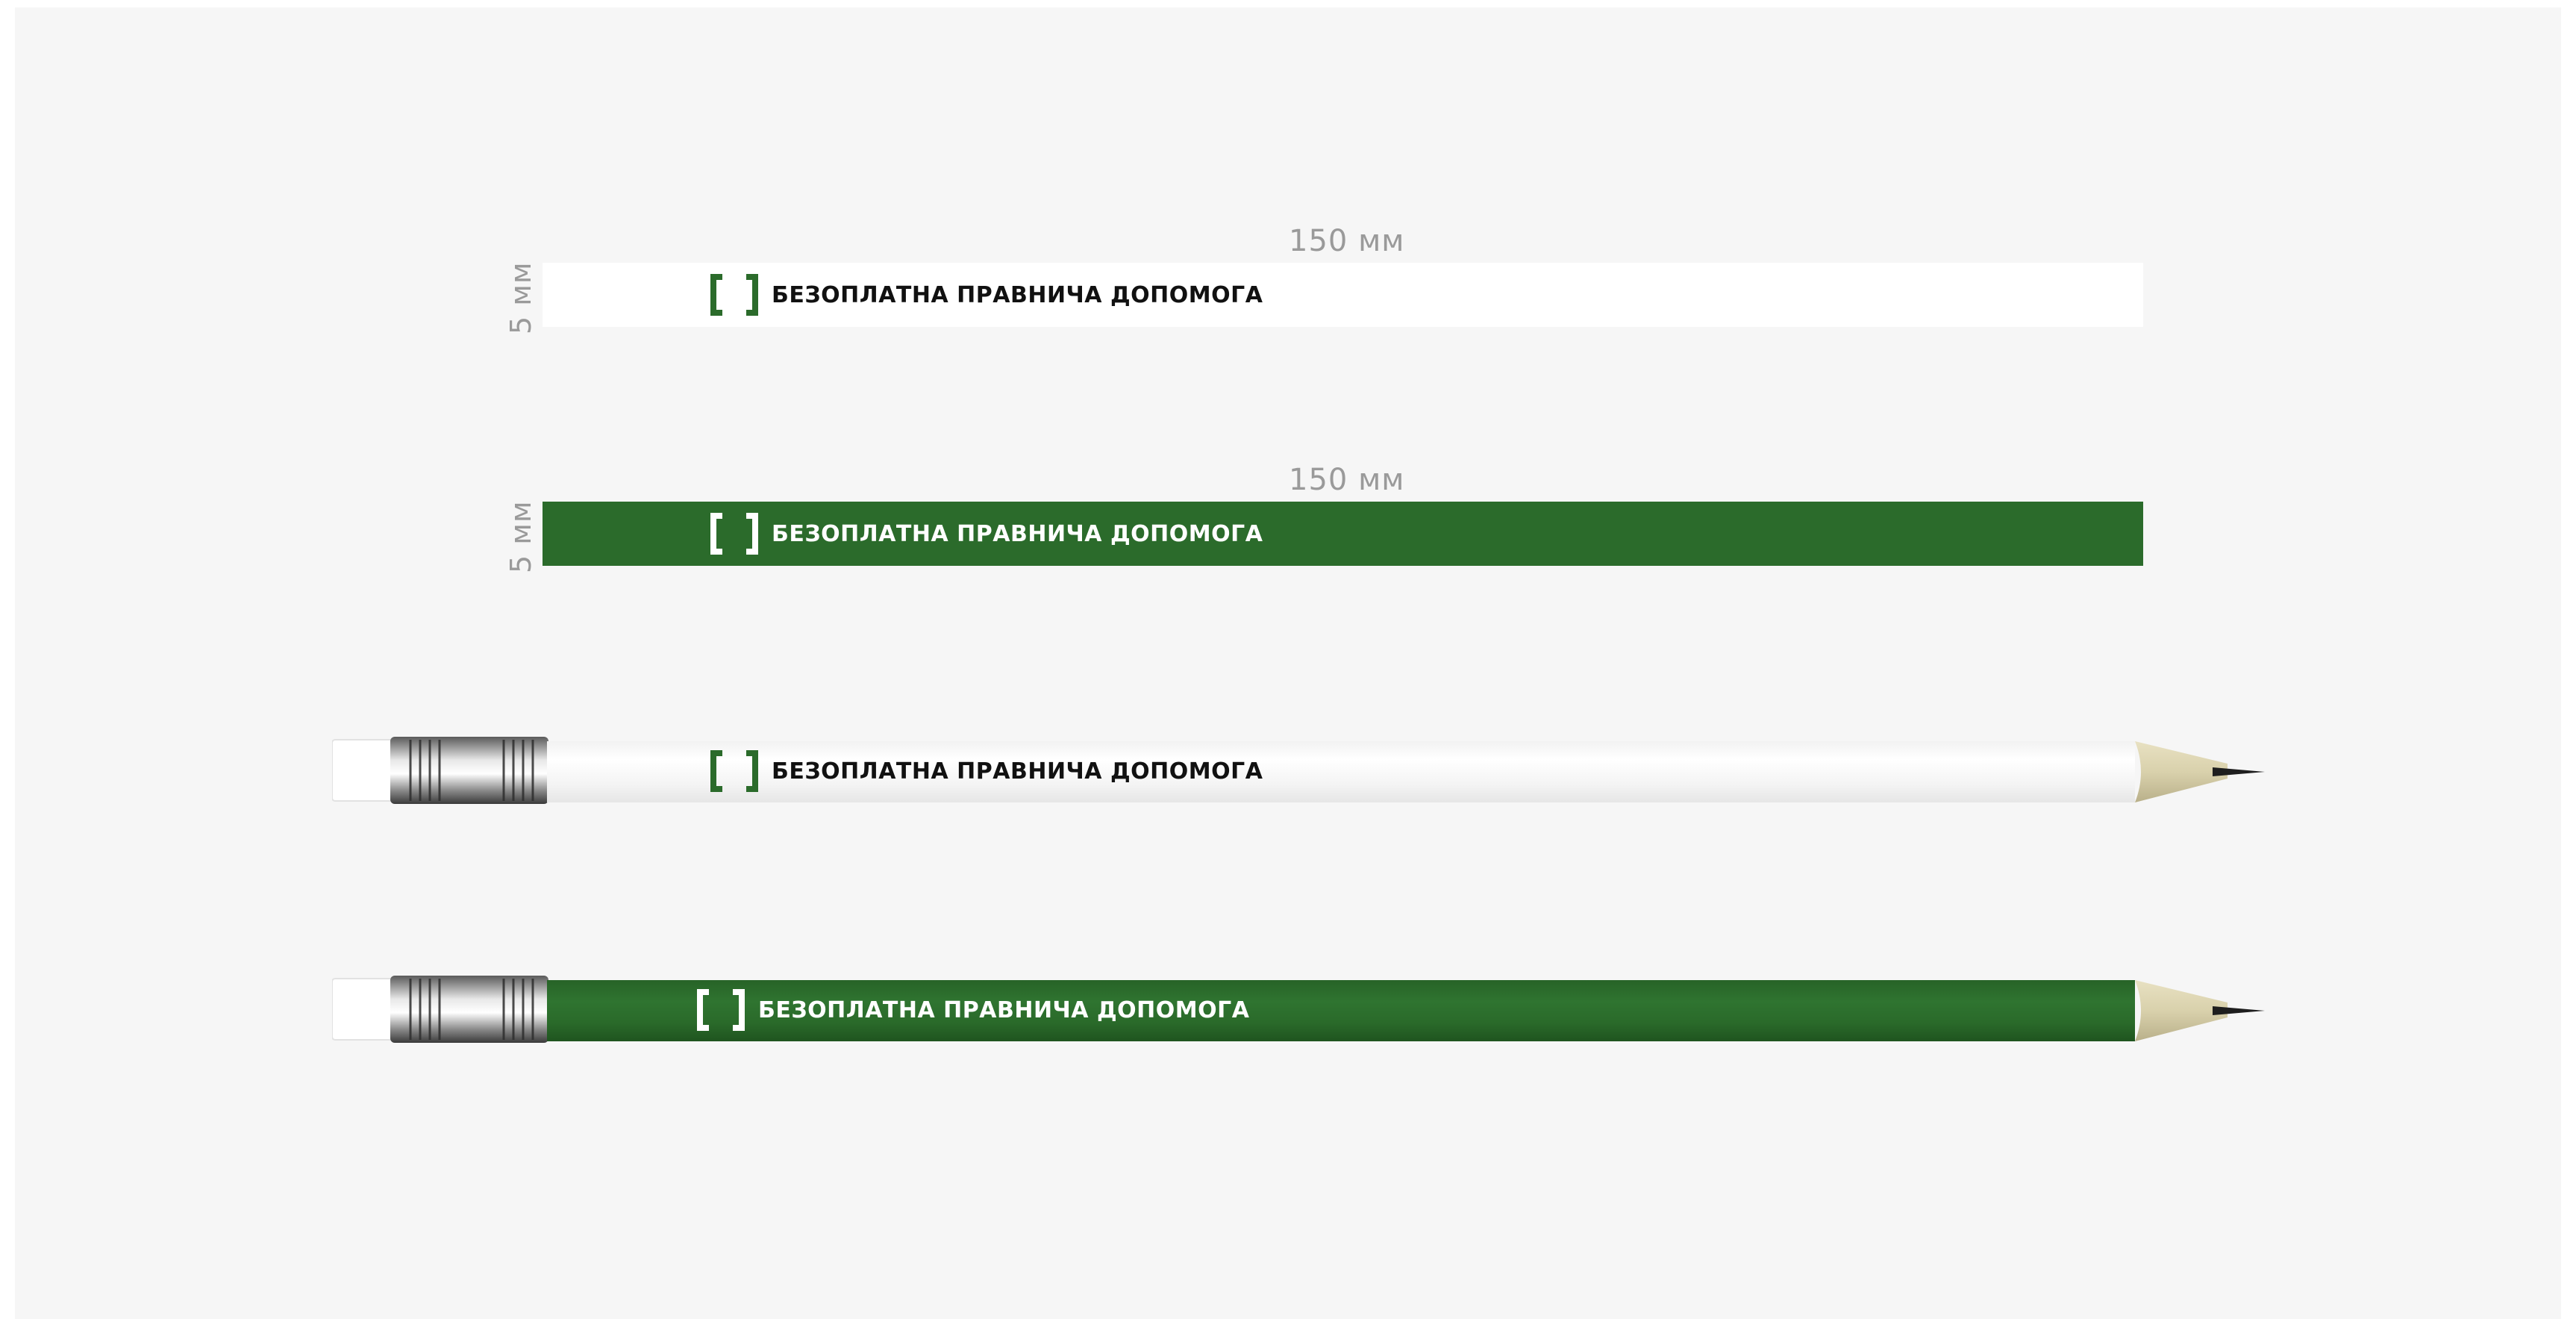 The height and width of the screenshot is (1319, 2576). What do you see at coordinates (520, 297) in the screenshot?
I see `strip-white-height-label: 5 мм` at bounding box center [520, 297].